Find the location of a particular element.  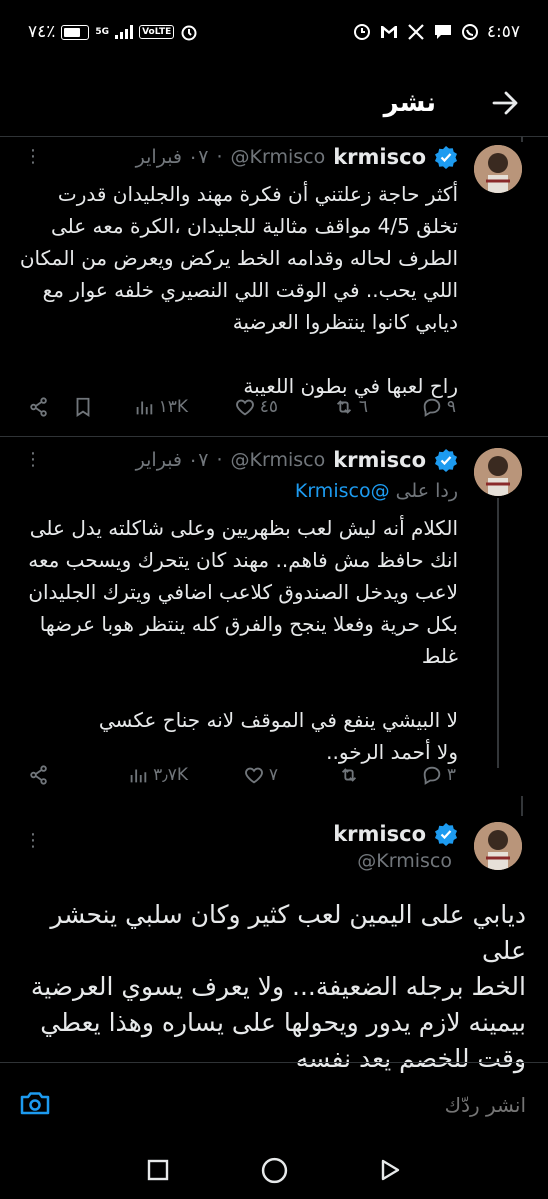

nav-back-icon is located at coordinates (390, 1170).